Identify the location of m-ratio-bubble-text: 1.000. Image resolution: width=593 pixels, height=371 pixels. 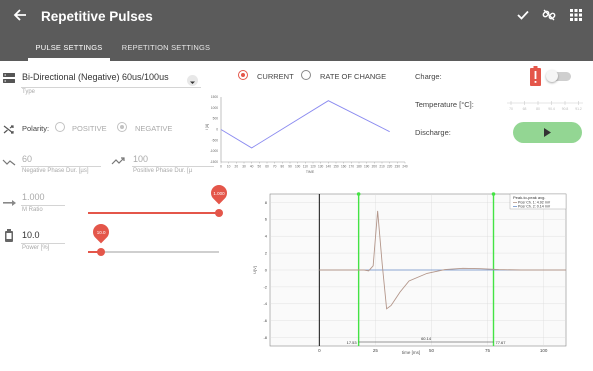
(219, 193).